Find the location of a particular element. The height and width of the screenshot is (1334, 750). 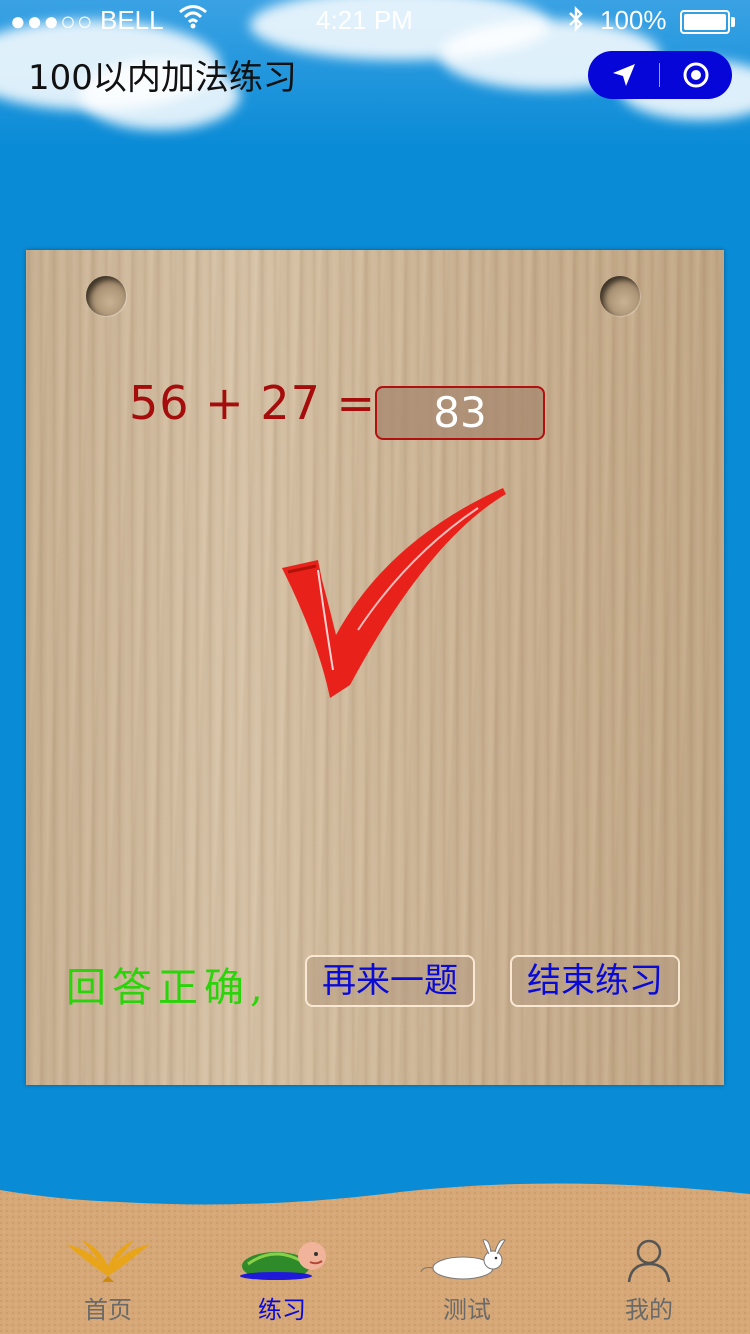

end-practice-button: 结束练习 is located at coordinates (595, 981).